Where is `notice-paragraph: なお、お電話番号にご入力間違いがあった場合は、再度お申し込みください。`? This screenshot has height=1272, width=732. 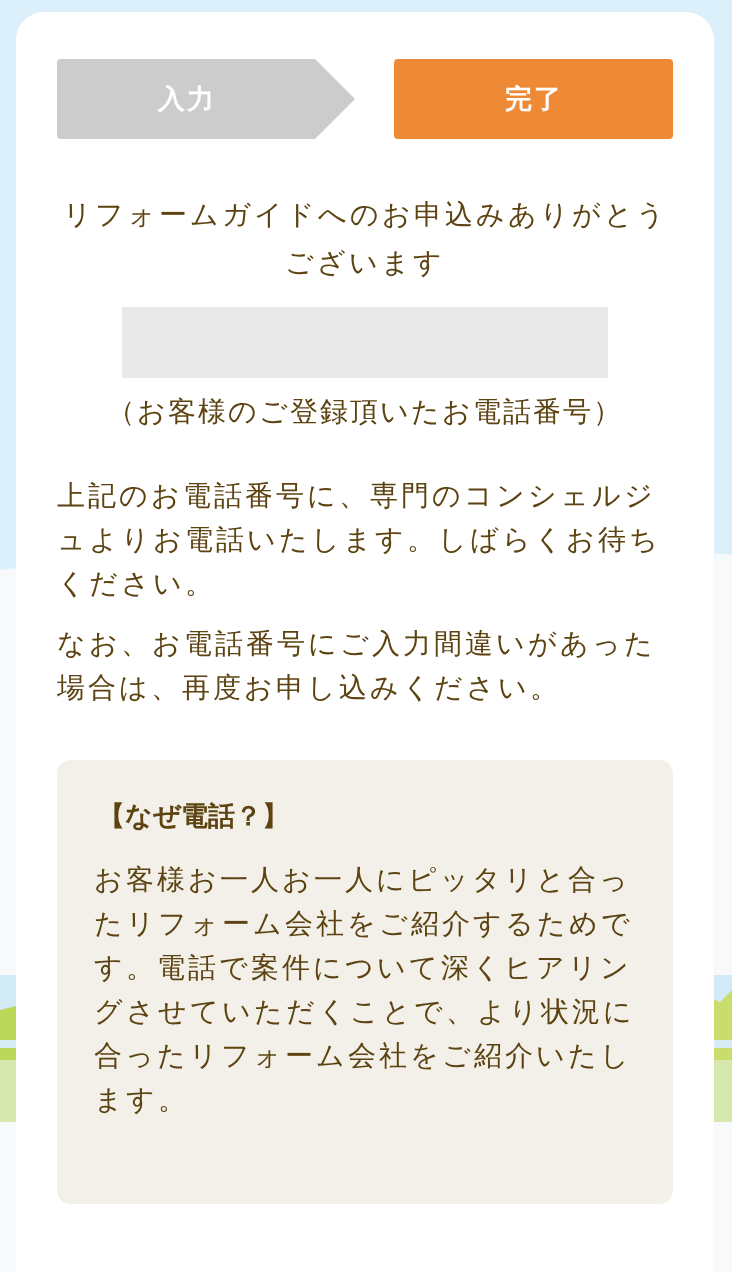
notice-paragraph: なお、お電話番号にご入力間違いがあった場合は、再度お申し込みください。 is located at coordinates (357, 666).